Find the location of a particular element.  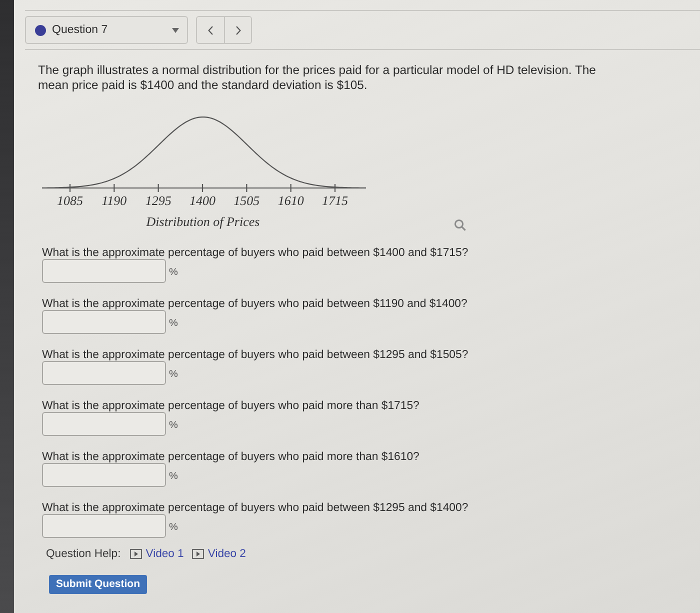

video-link: Video 2 is located at coordinates (219, 554).